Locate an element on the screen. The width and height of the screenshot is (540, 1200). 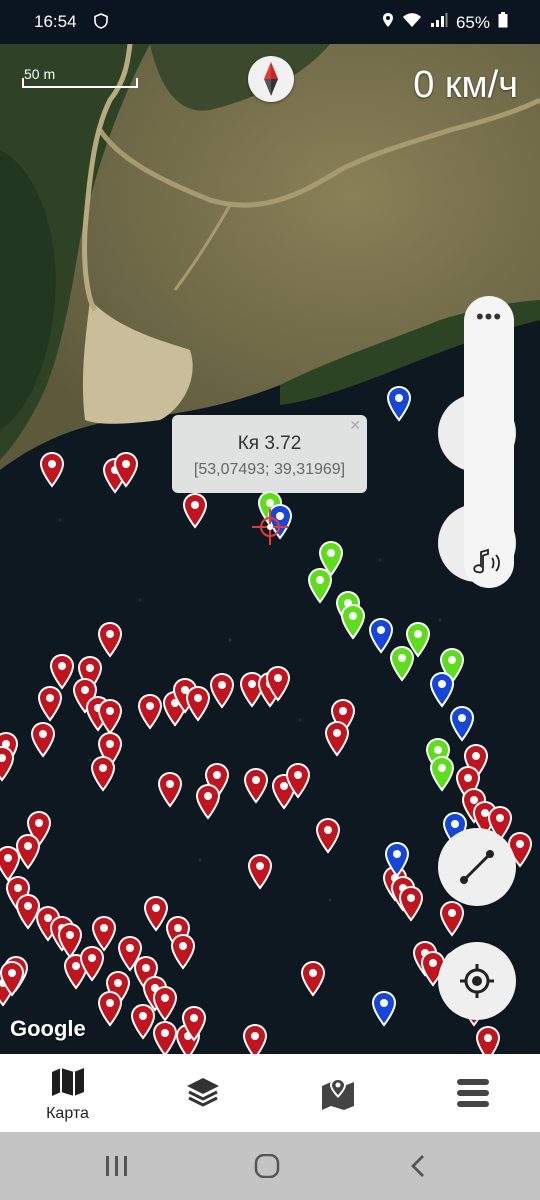
scale-line is located at coordinates (80, 87).